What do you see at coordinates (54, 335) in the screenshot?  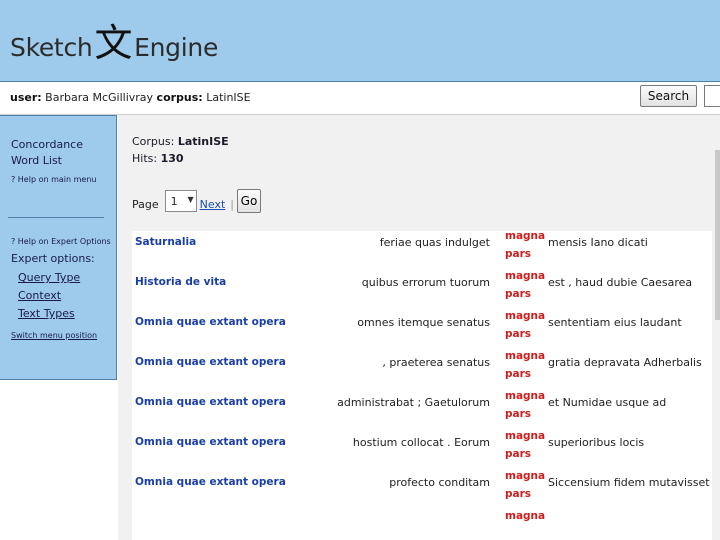 I see `switch-menu-position-link: Switch menu position` at bounding box center [54, 335].